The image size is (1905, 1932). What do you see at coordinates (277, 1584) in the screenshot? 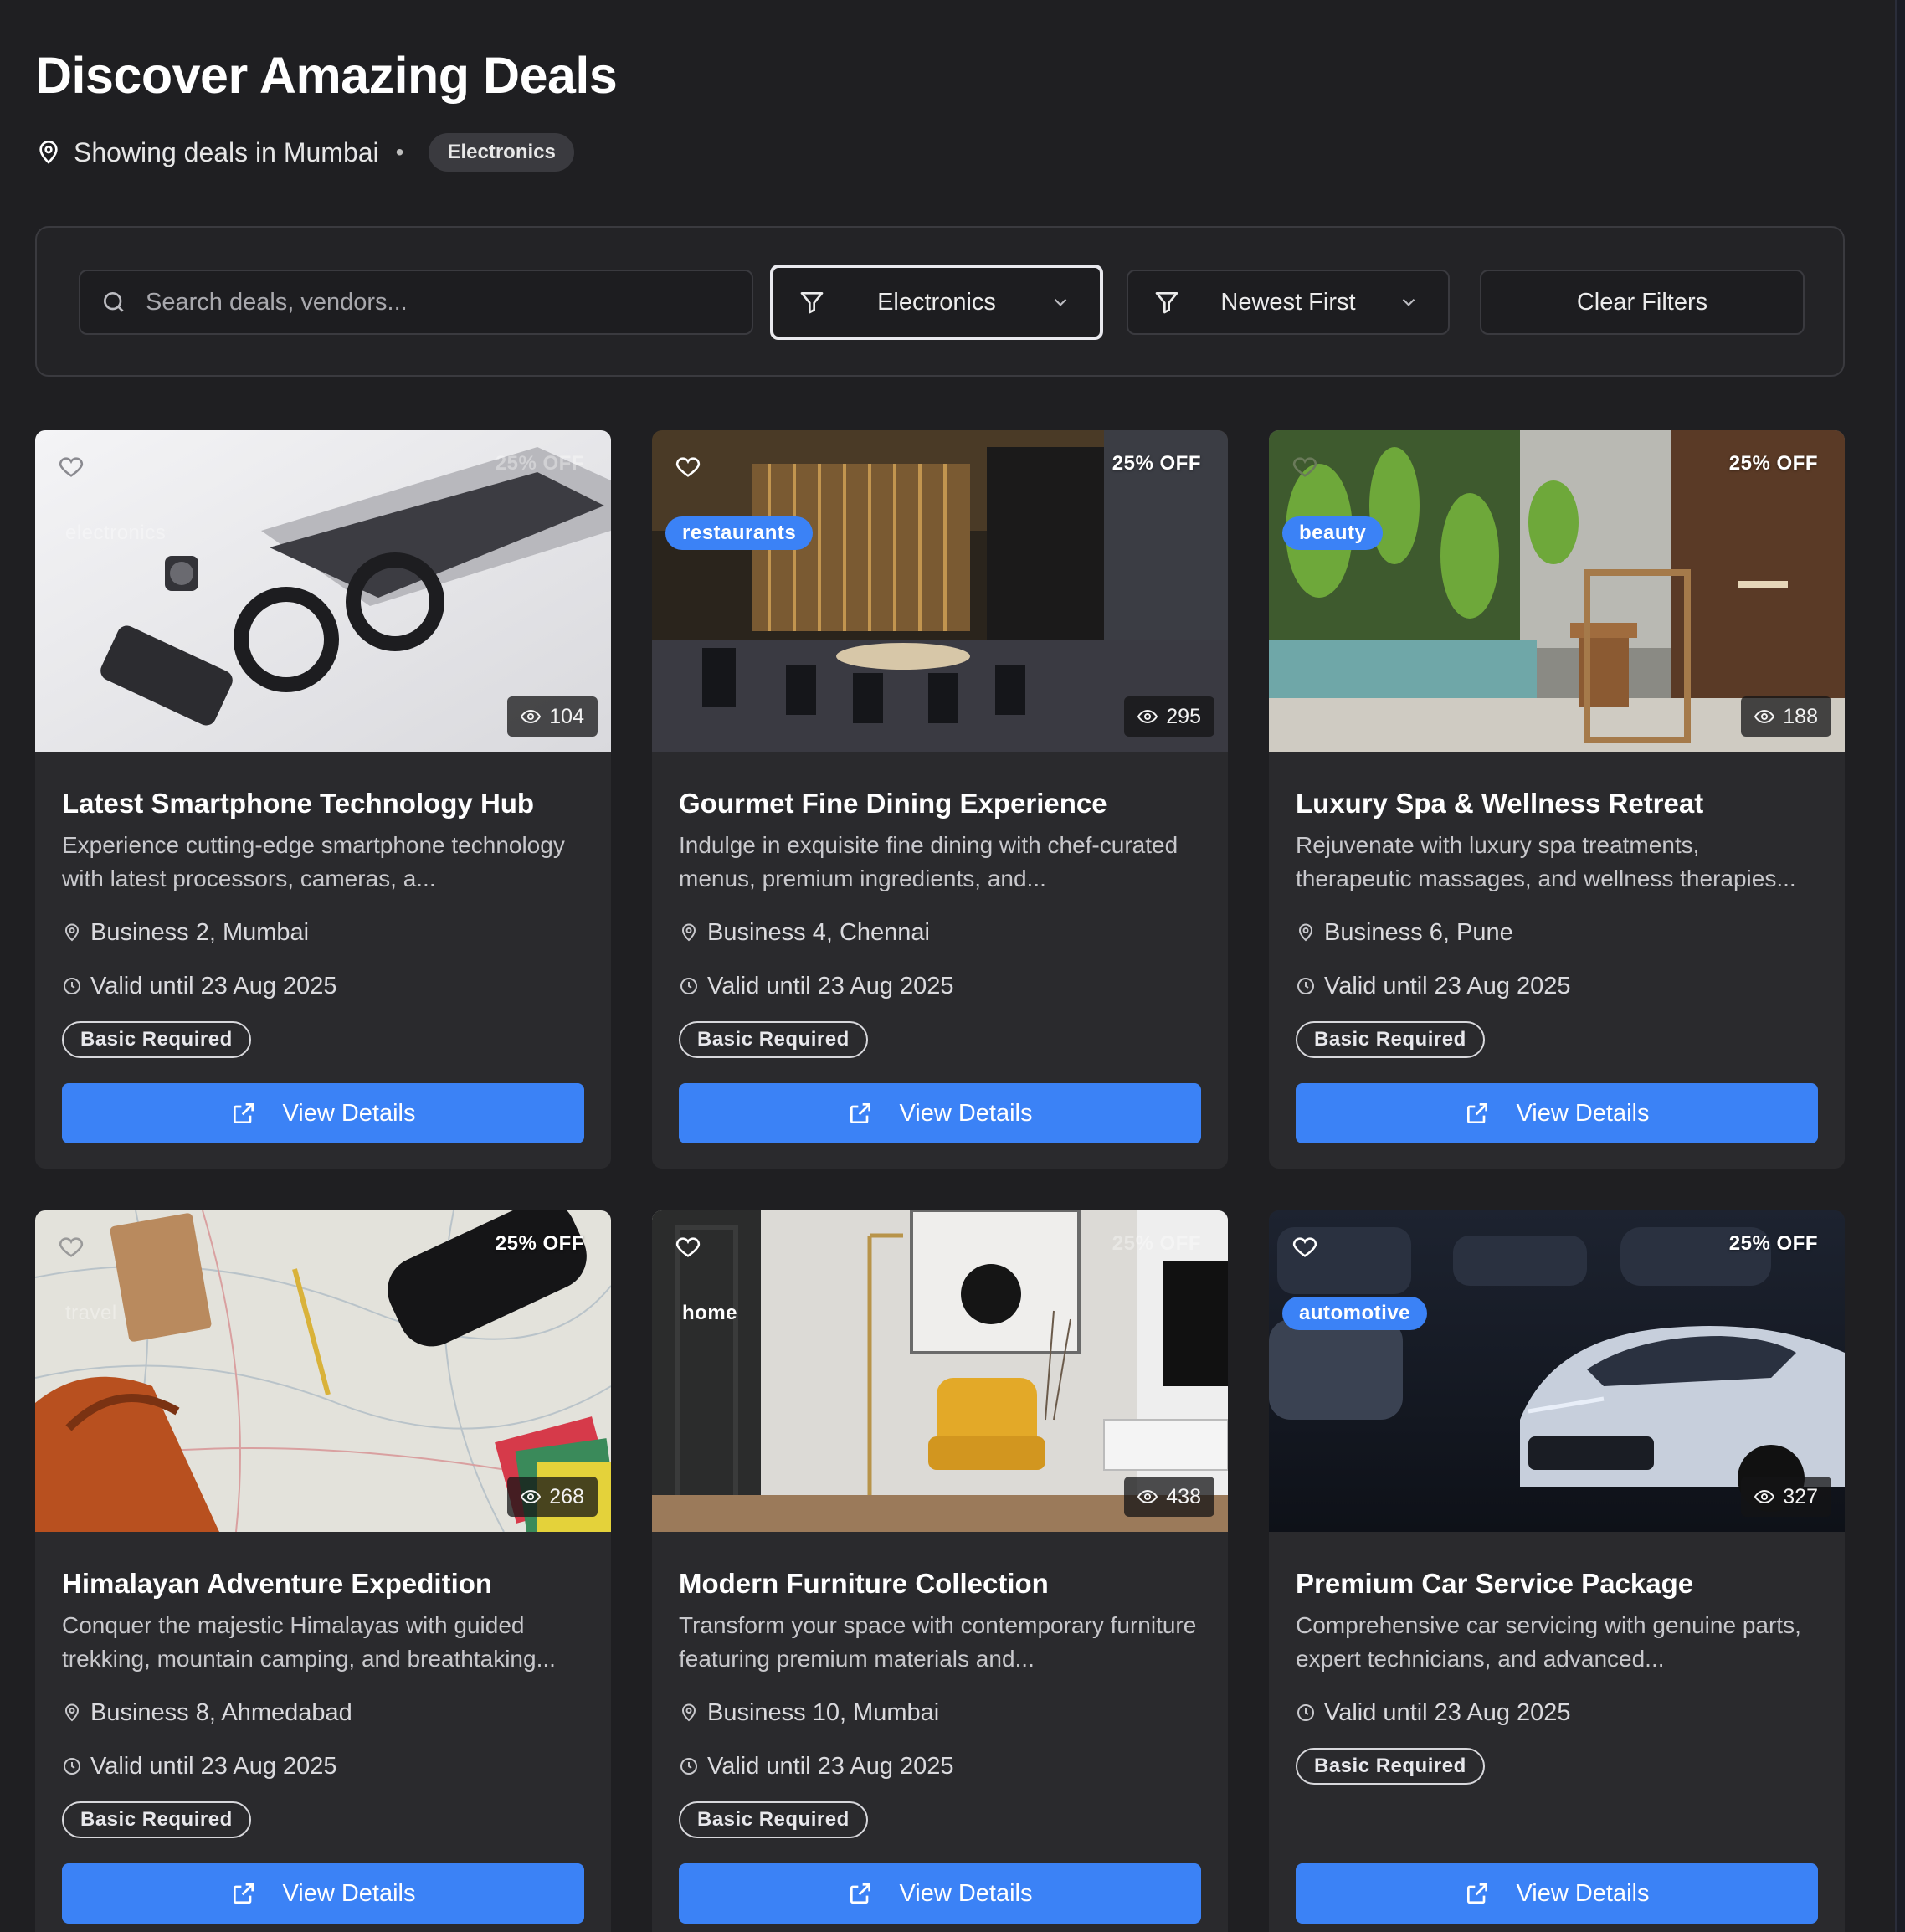
I see `deal-title: Himalayan Adventure Expedition` at bounding box center [277, 1584].